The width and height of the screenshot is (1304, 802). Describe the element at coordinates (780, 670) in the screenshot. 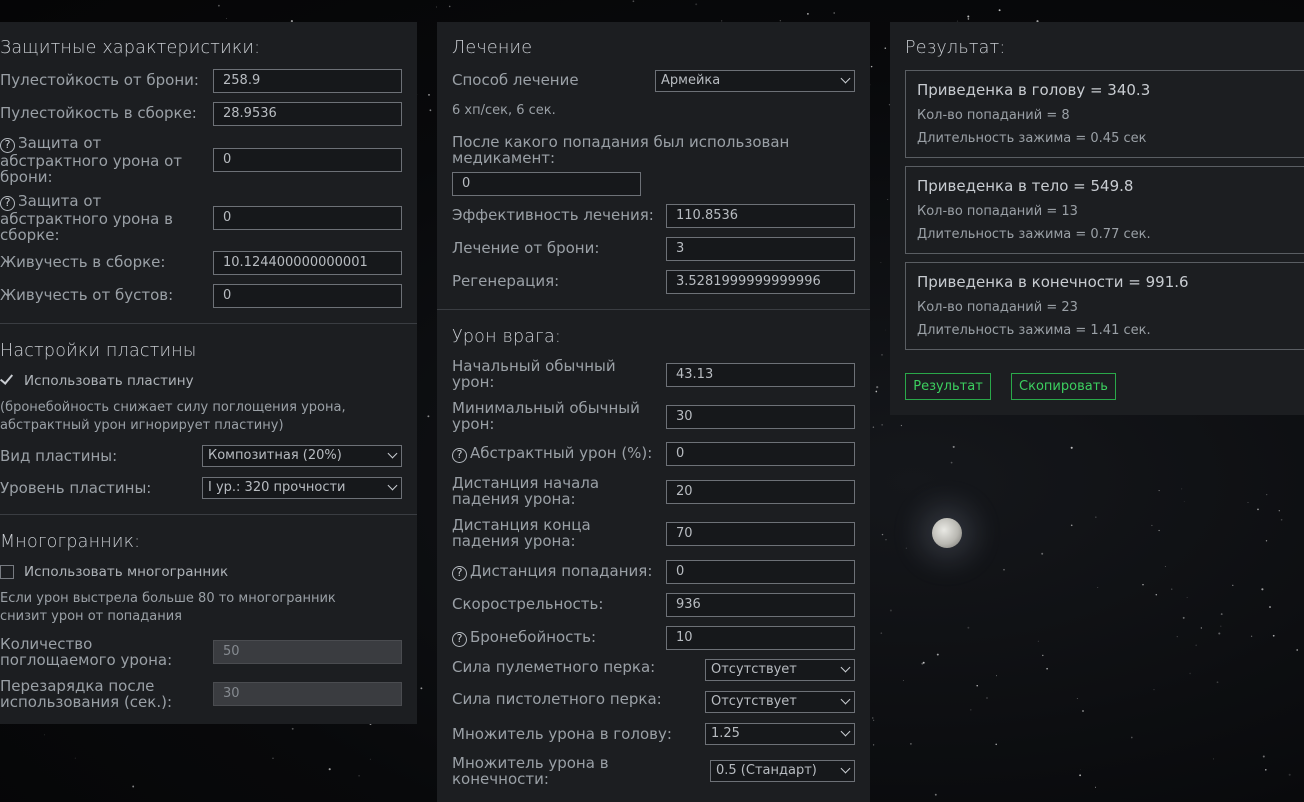

I see `mg-perk-select: Отсутствует` at that location.